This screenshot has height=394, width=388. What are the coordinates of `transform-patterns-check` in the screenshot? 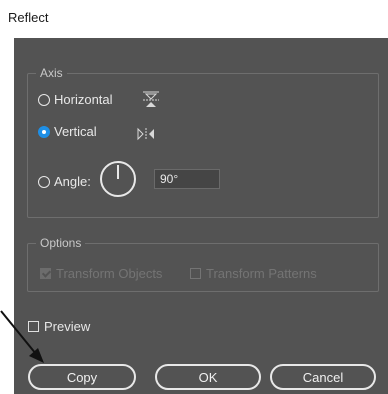 It's located at (195, 273).